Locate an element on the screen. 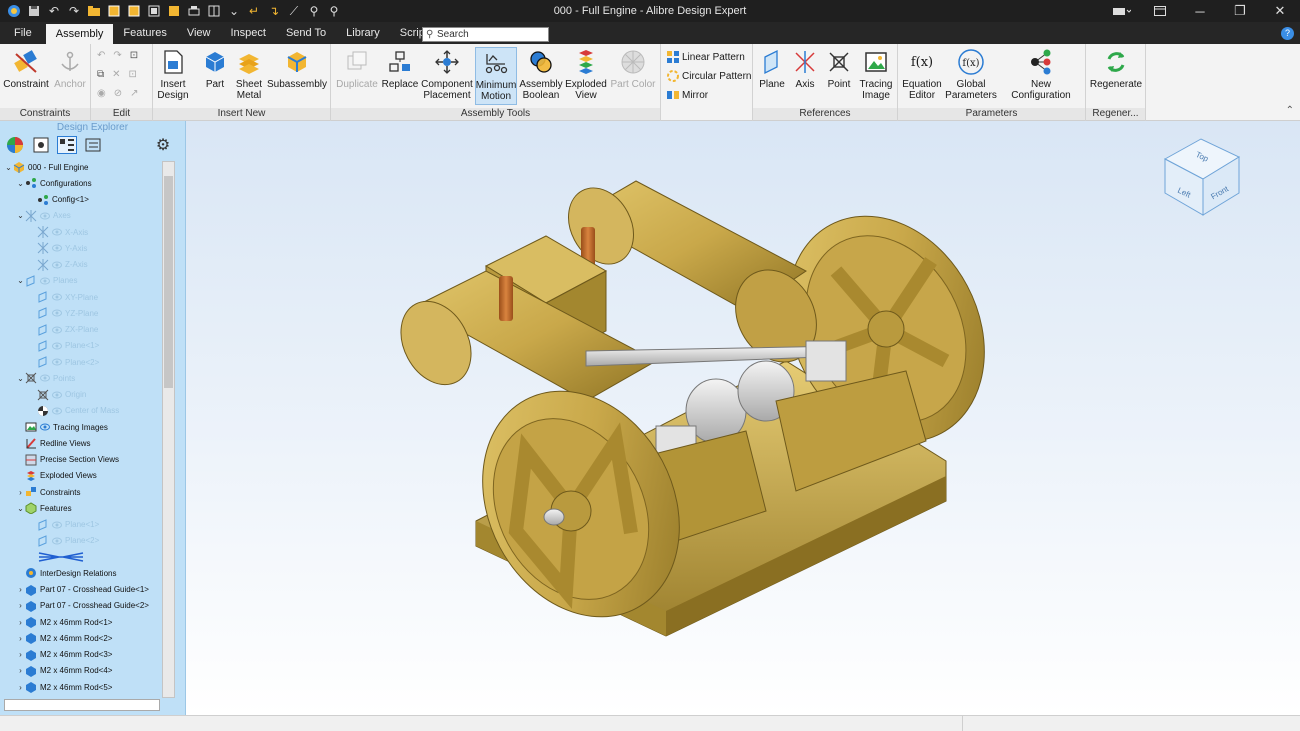 This screenshot has width=1300, height=731. tree-item: › M2 x 46mm Rod<5> is located at coordinates (64, 687).